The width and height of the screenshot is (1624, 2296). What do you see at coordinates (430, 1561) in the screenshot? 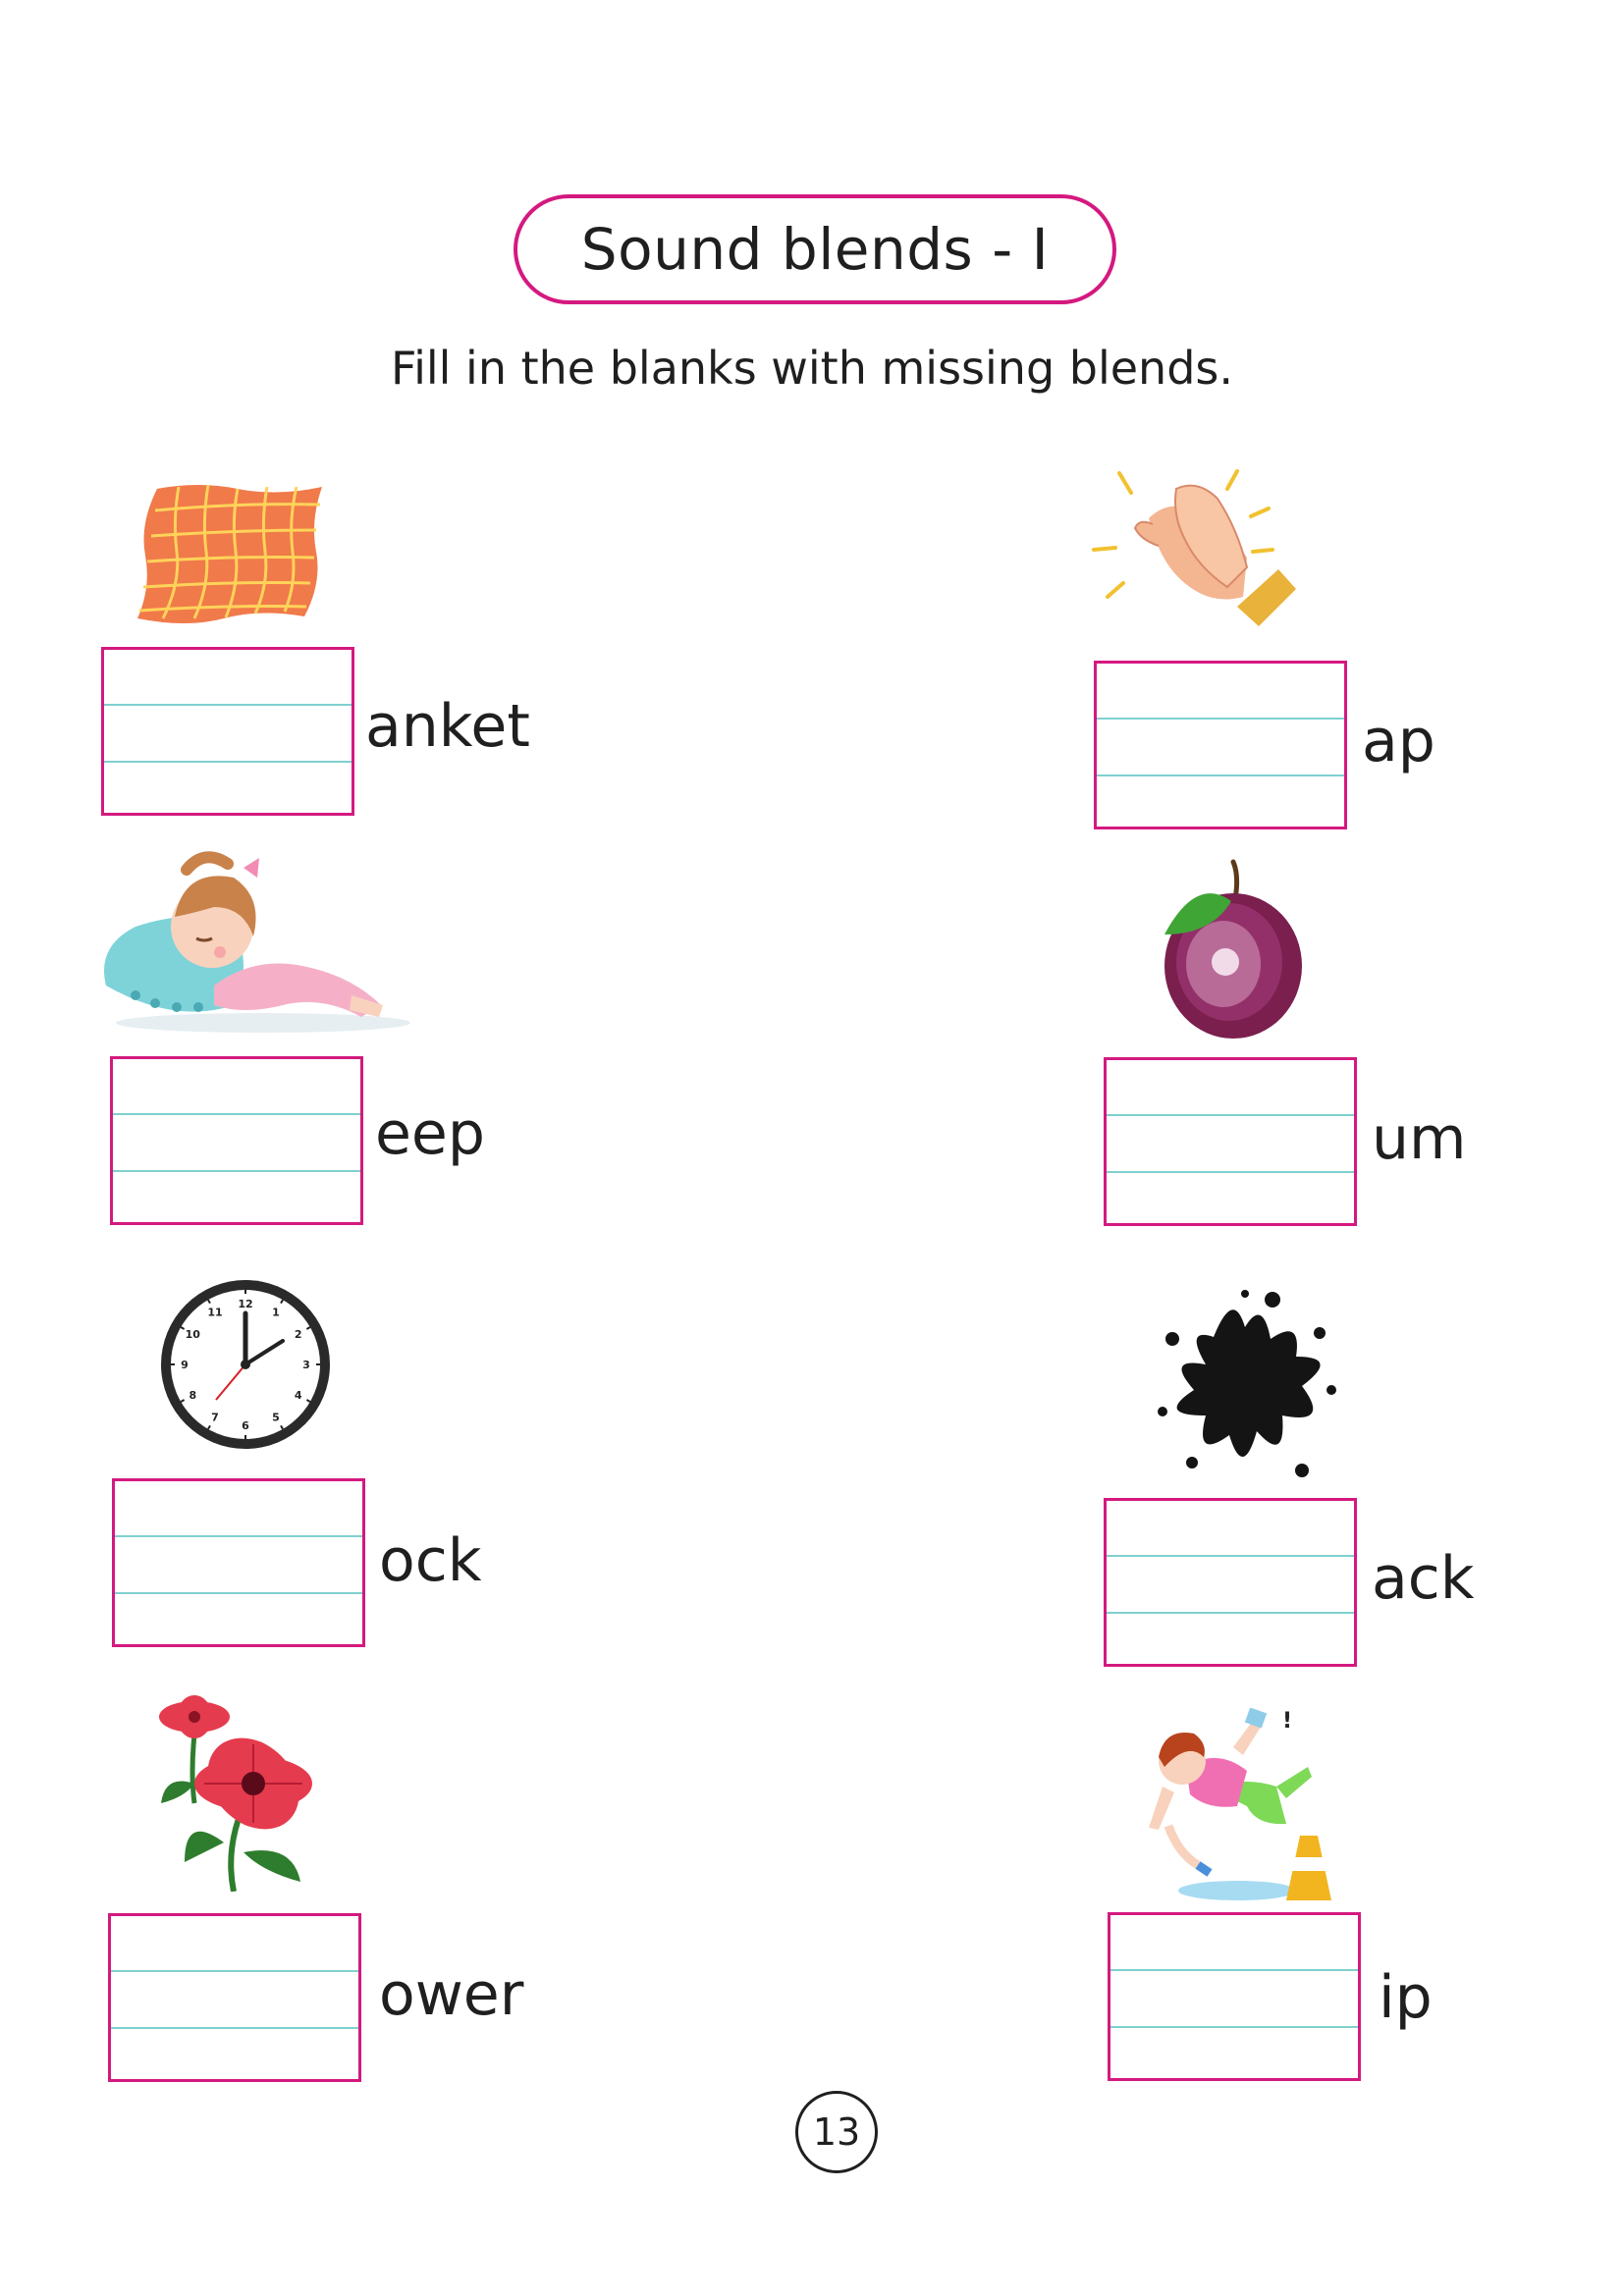
I see `word-ending-ock: ock` at bounding box center [430, 1561].